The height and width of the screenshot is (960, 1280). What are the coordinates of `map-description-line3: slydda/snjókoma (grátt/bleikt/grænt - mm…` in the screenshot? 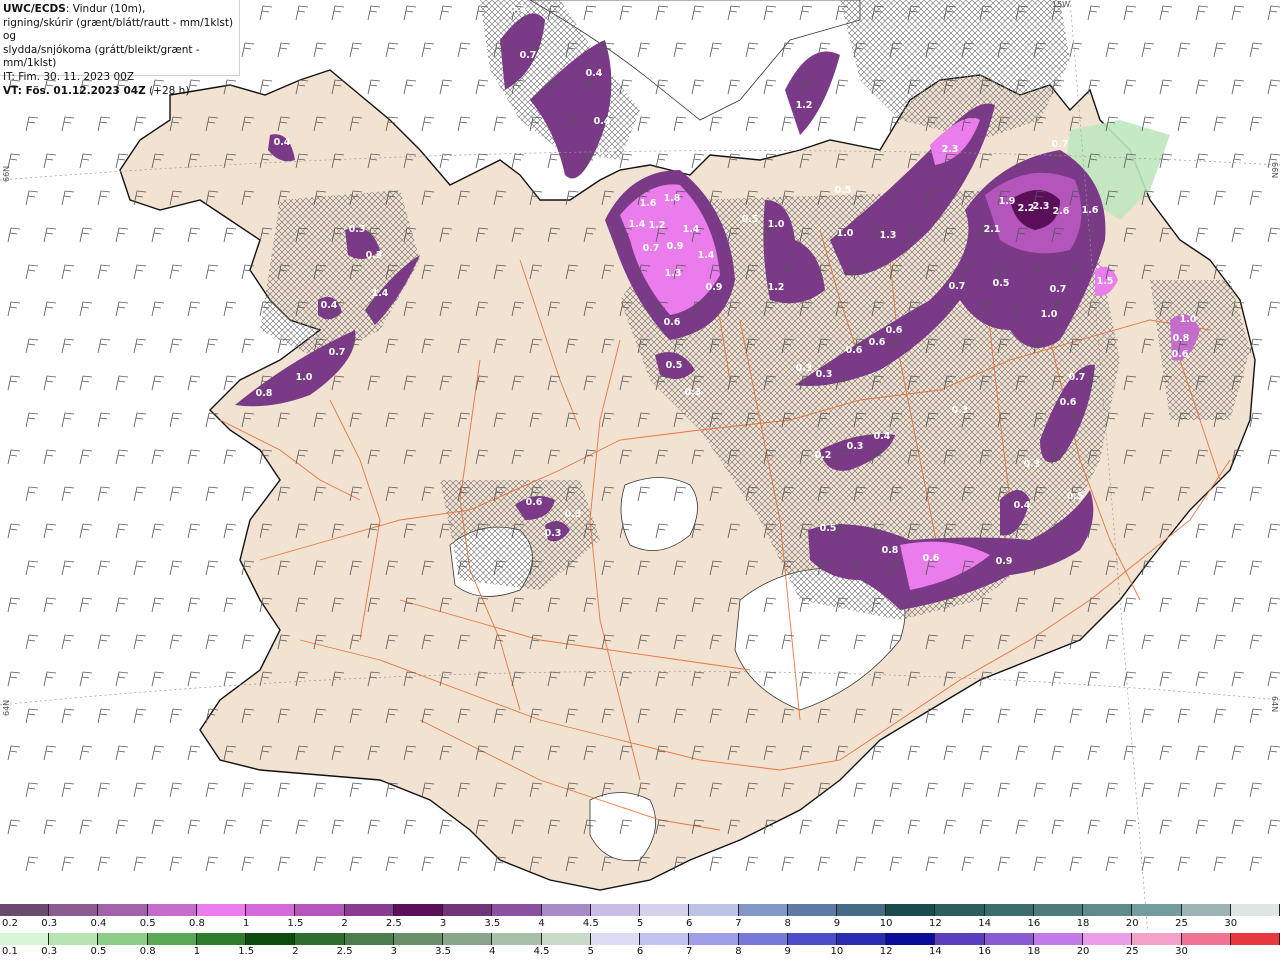 It's located at (101, 56).